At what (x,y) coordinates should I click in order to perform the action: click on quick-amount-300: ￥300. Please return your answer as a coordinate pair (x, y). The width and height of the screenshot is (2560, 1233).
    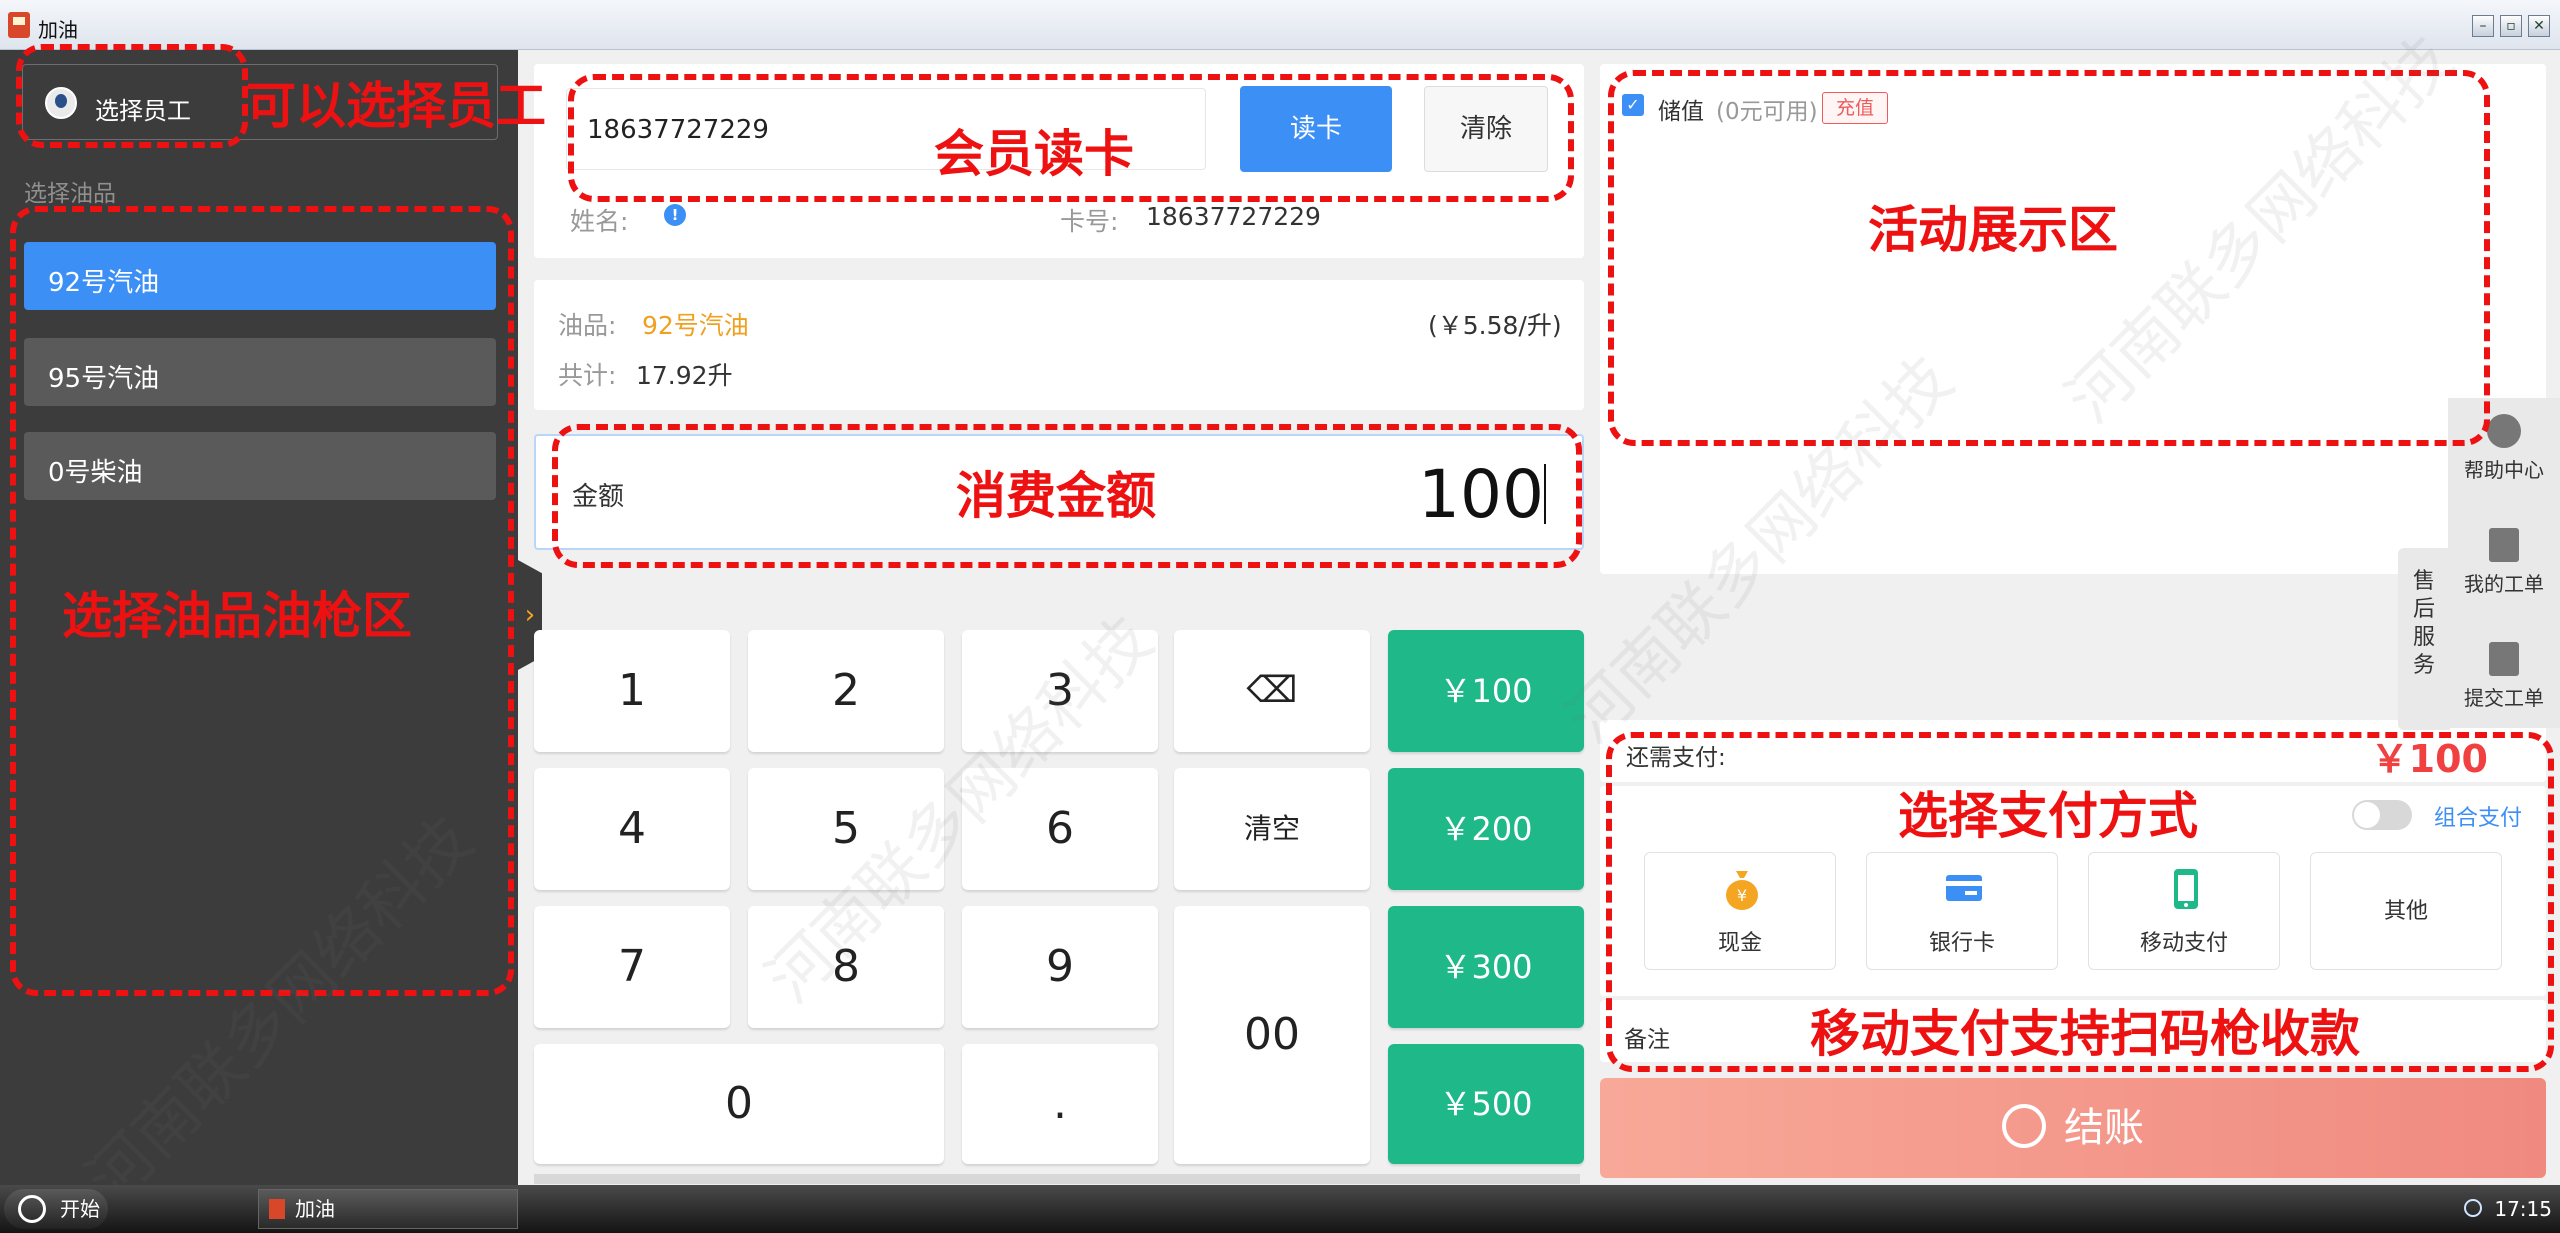
    Looking at the image, I should click on (1486, 967).